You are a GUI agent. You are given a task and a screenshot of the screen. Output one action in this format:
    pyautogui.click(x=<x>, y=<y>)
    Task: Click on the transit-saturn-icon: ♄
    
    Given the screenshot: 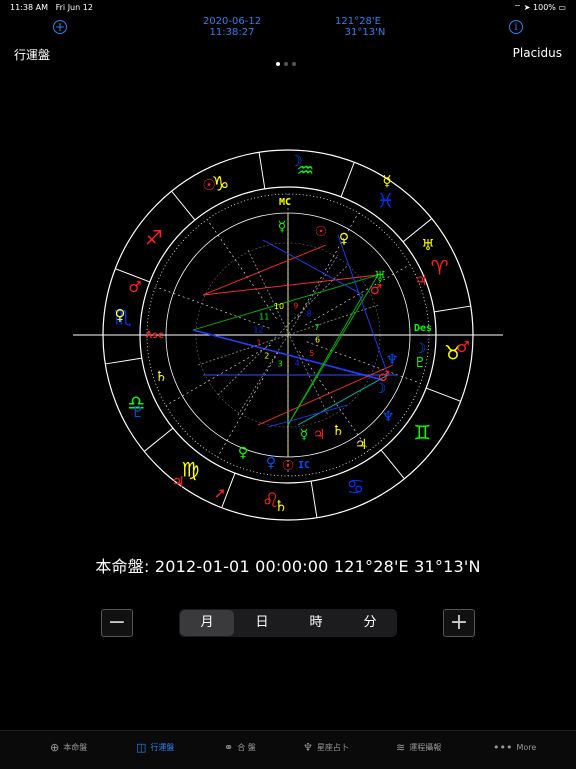 What is the action you would take?
    pyautogui.click(x=280, y=506)
    